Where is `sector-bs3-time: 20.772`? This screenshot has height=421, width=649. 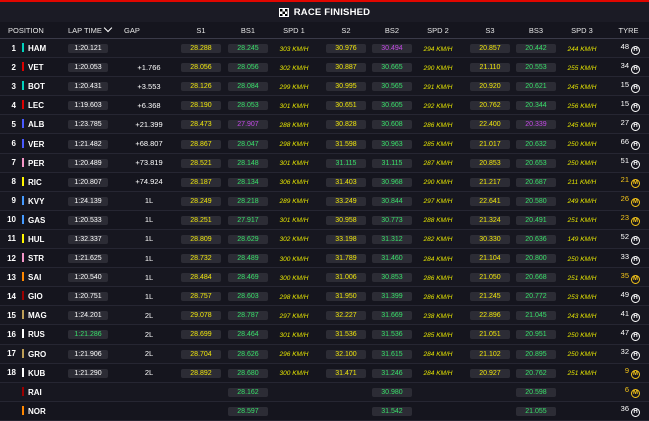
sector-bs3-time: 20.772 is located at coordinates (536, 297).